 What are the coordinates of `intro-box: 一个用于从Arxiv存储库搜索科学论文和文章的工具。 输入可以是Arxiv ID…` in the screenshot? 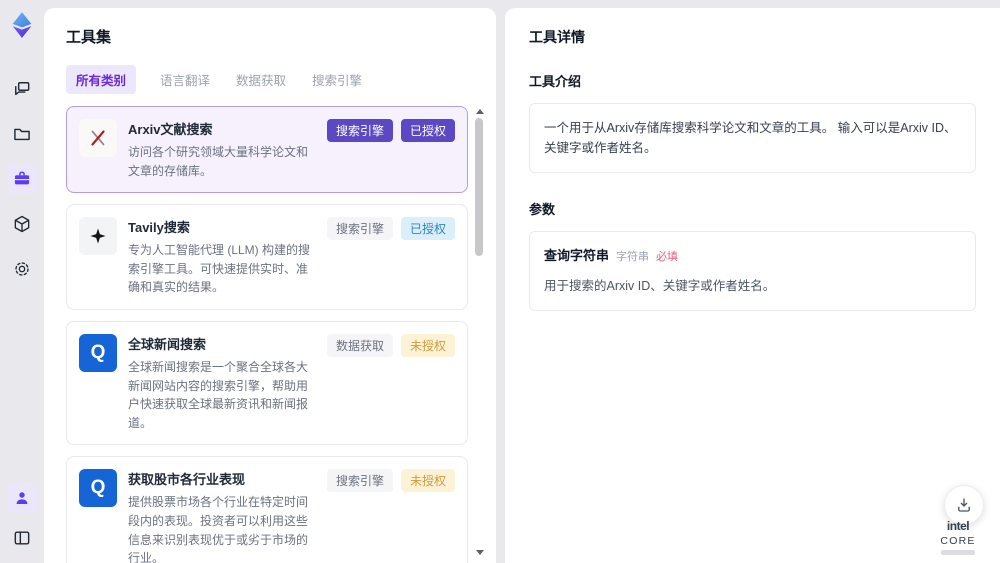 It's located at (752, 138).